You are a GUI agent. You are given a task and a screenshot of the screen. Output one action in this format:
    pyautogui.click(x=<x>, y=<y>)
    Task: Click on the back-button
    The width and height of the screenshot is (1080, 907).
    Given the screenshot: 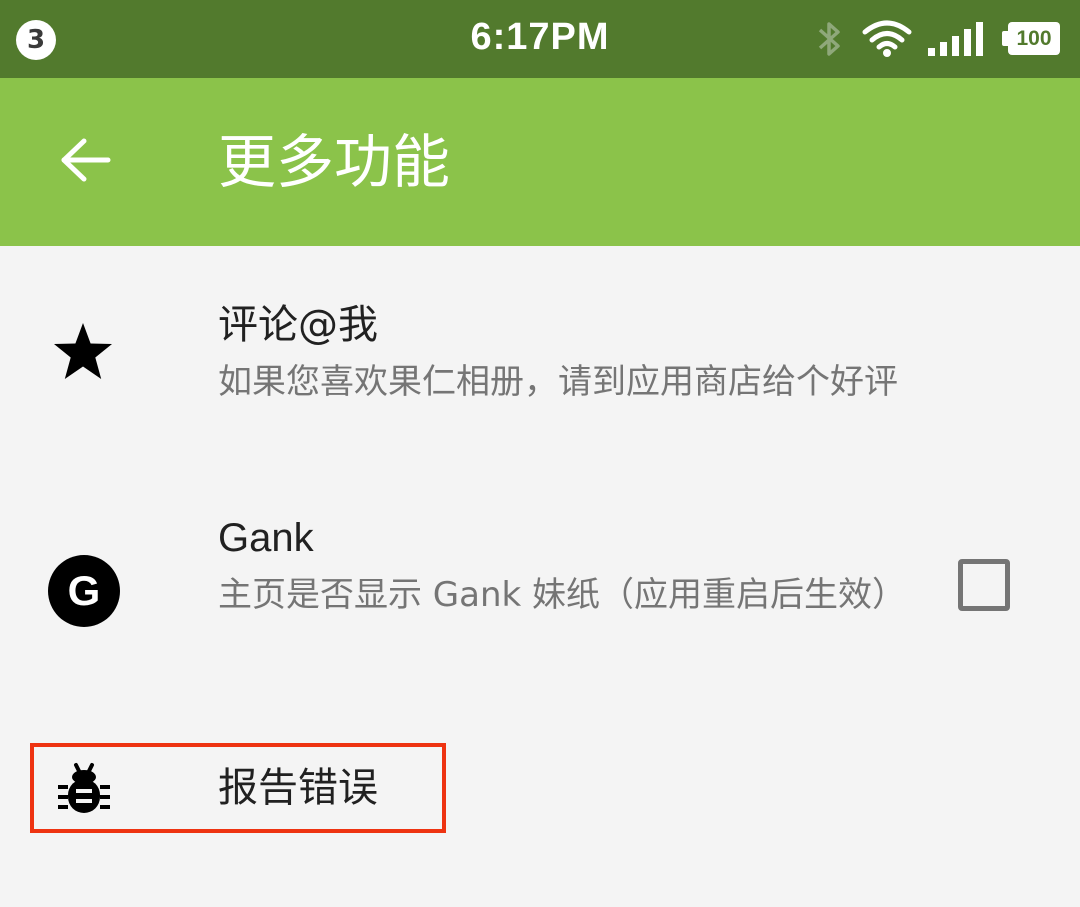 What is the action you would take?
    pyautogui.click(x=86, y=162)
    